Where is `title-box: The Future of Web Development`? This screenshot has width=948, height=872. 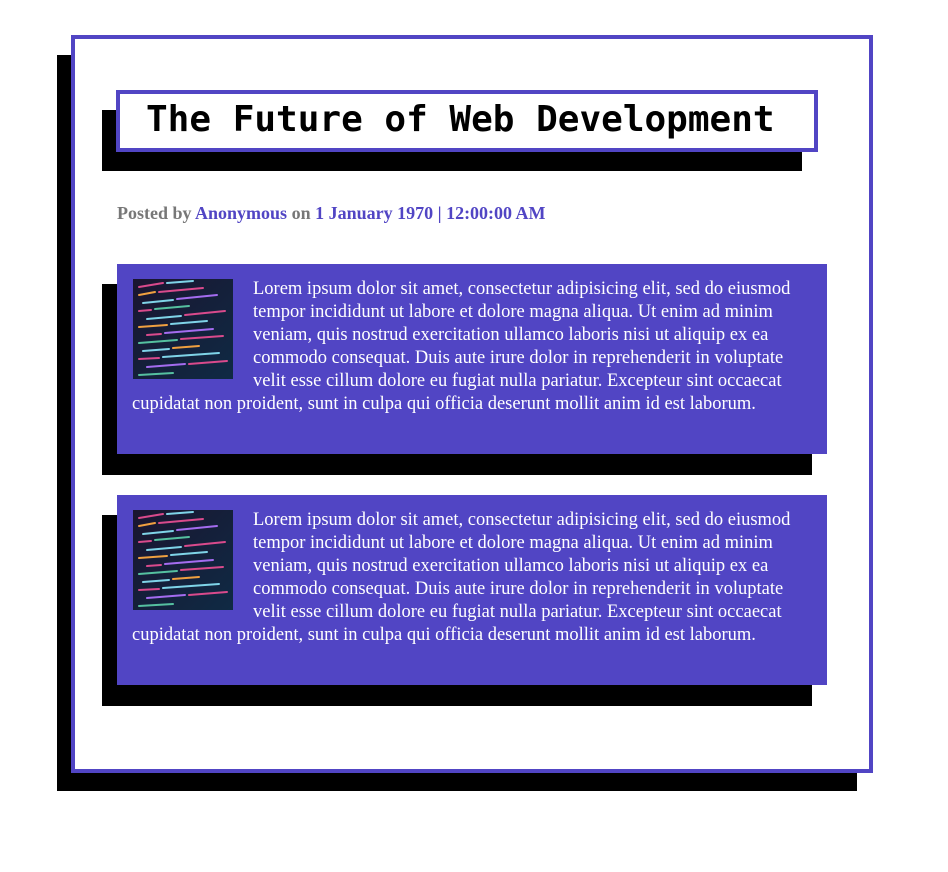
title-box: The Future of Web Development is located at coordinates (467, 121).